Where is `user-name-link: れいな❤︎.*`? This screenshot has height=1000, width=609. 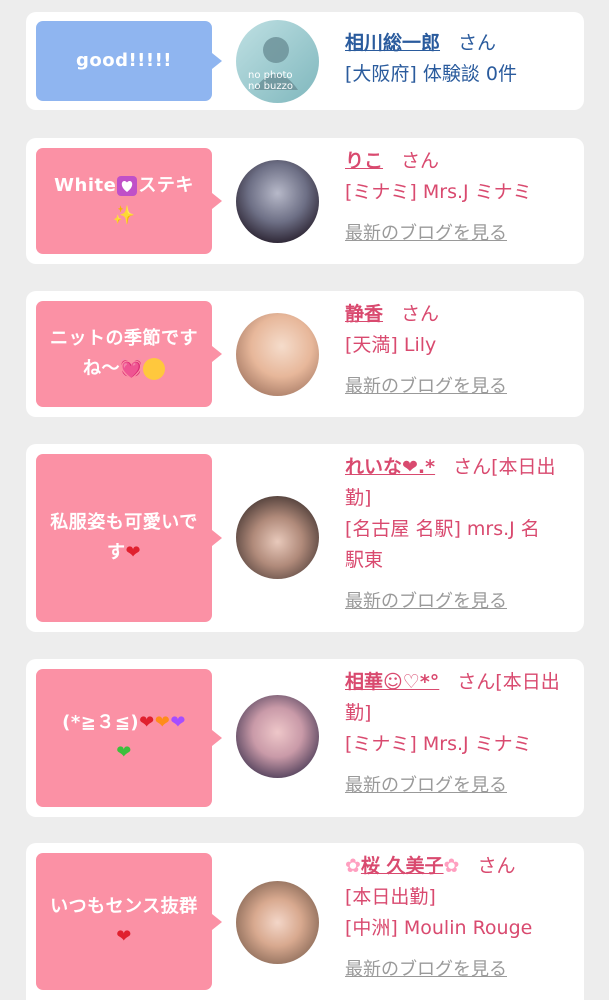 user-name-link: れいな❤︎.* is located at coordinates (390, 467).